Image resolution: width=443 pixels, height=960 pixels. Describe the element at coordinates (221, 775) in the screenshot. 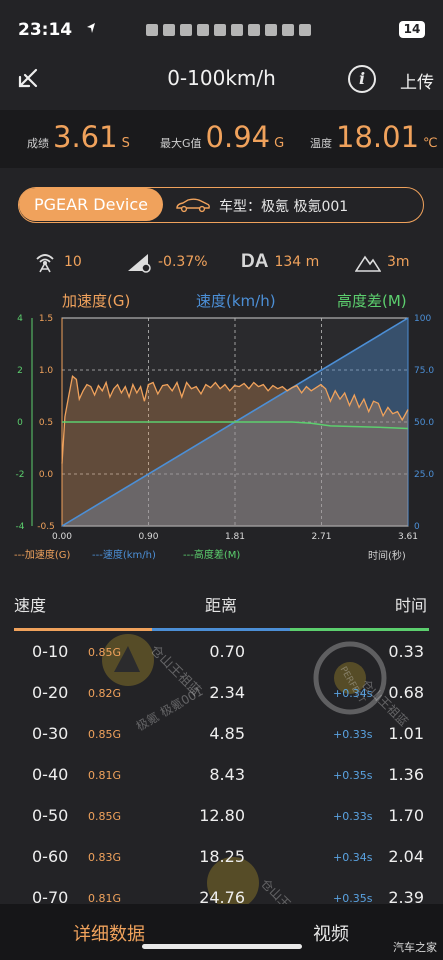

I see `table-row: 0-40 0.81G 8.43 +0.35s 1.36` at that location.